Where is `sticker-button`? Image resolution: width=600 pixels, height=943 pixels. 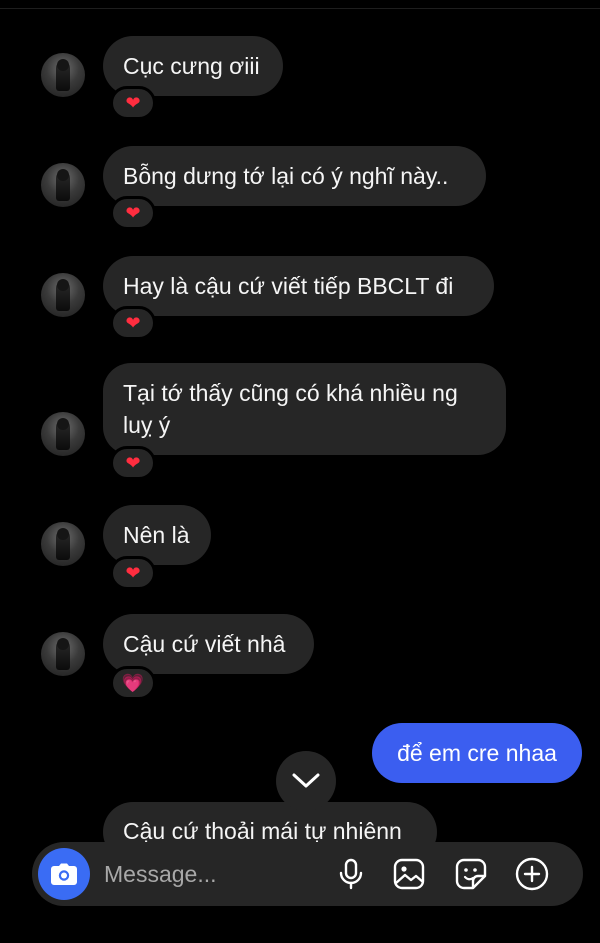 sticker-button is located at coordinates (471, 874).